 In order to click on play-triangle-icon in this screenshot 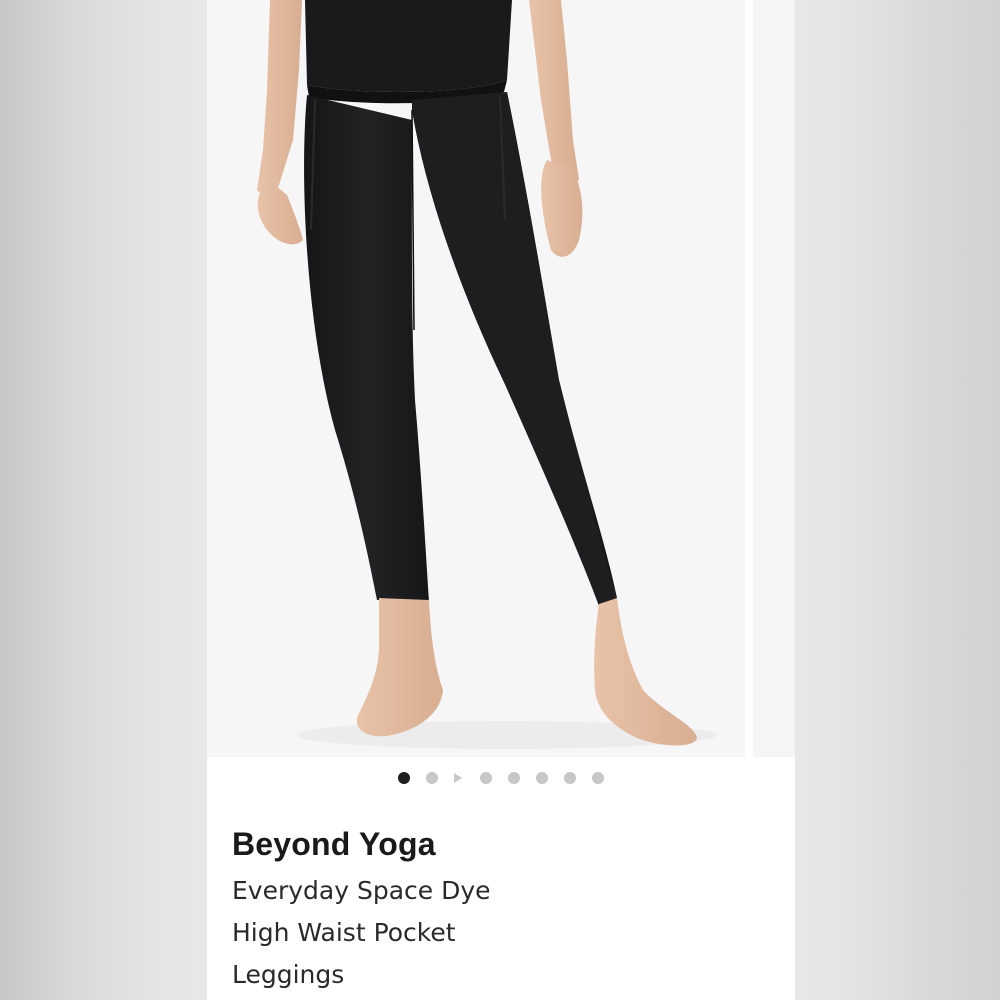, I will do `click(458, 778)`.